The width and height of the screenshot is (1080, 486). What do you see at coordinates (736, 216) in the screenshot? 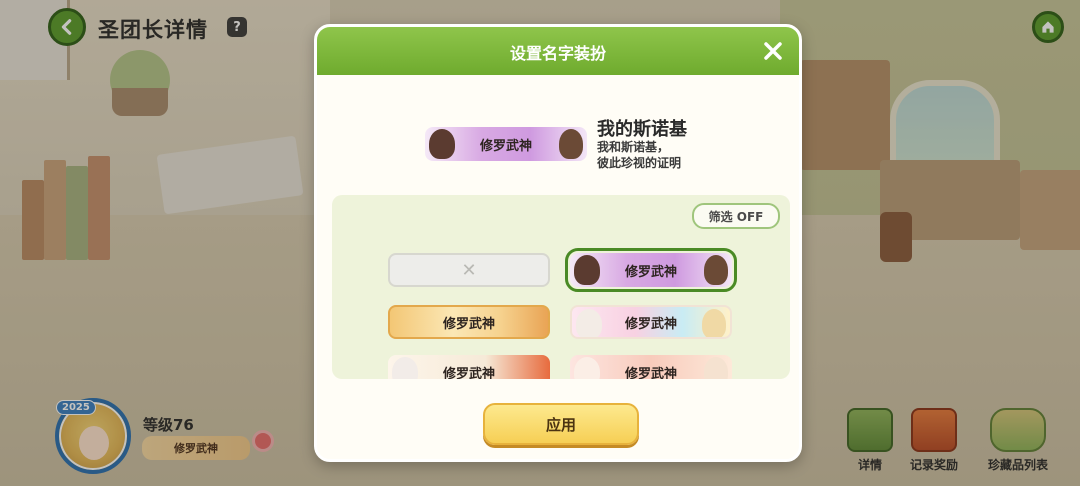
I see `filter-toggle: 筛选 OFF` at bounding box center [736, 216].